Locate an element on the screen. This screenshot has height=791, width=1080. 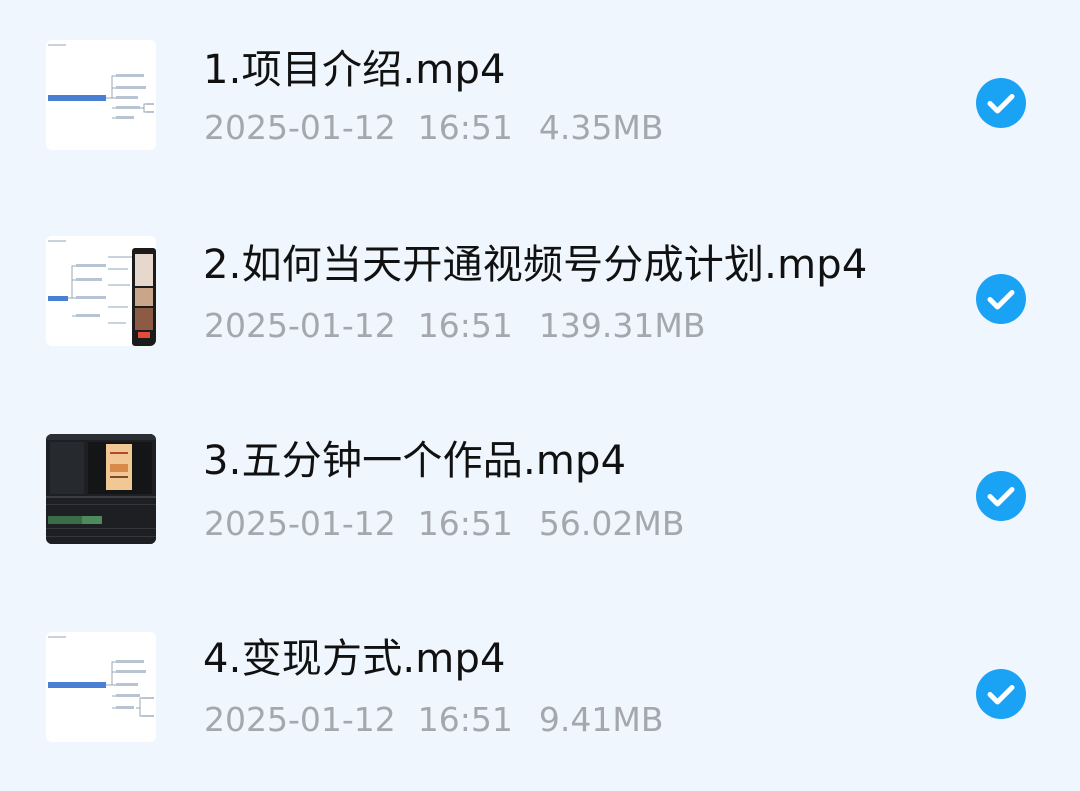
file-size: 9.41MB is located at coordinates (601, 719).